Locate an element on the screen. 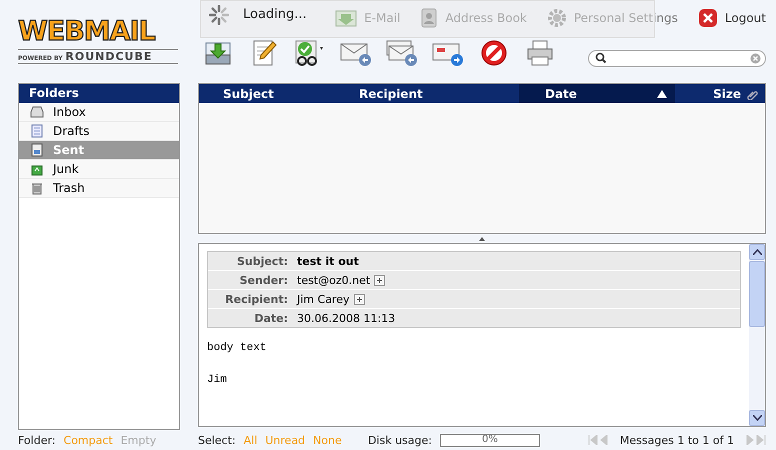  envelopes-reply-icon is located at coordinates (402, 53).